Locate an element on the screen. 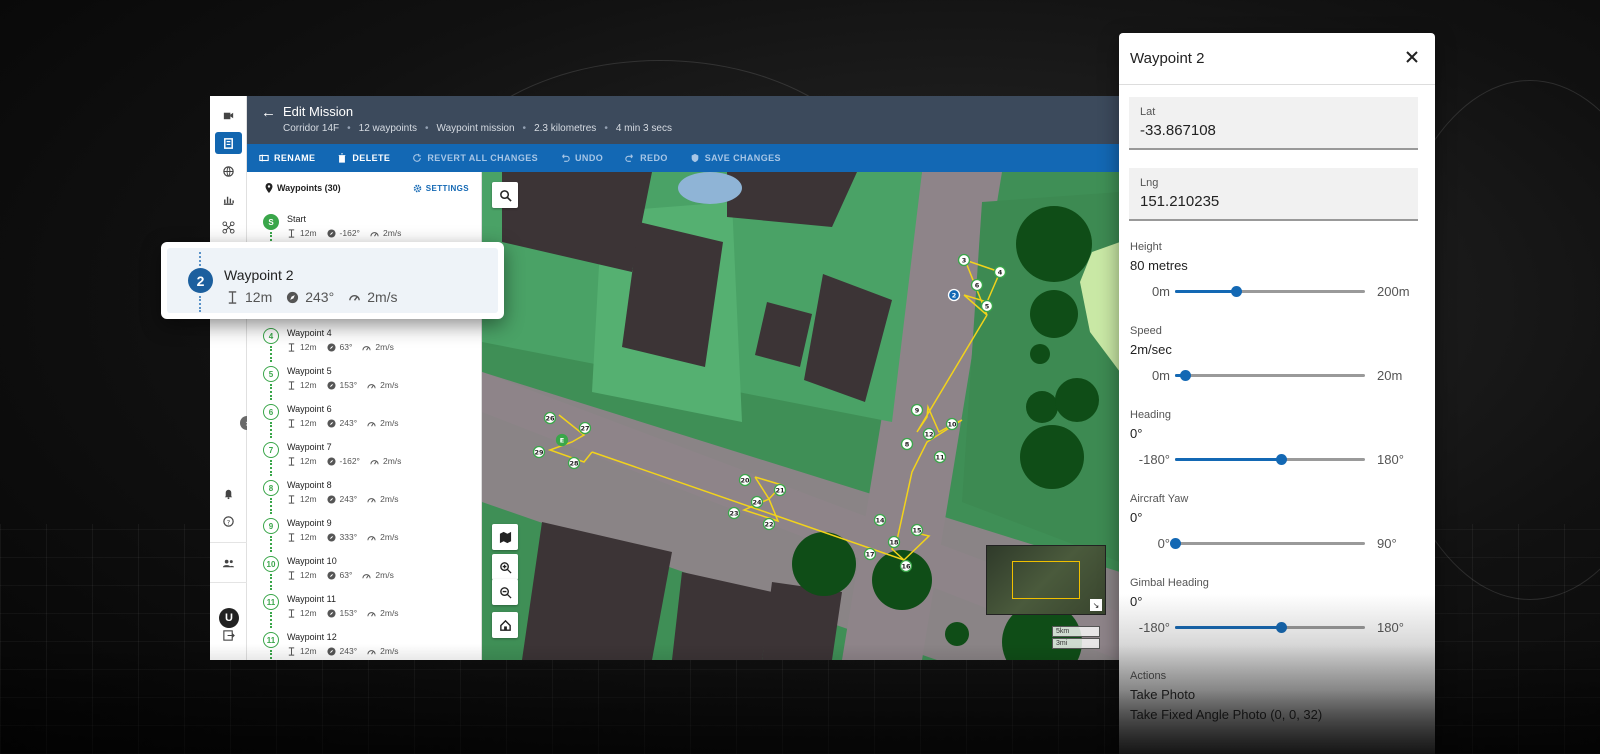  rail-team-icon is located at coordinates (228, 563).